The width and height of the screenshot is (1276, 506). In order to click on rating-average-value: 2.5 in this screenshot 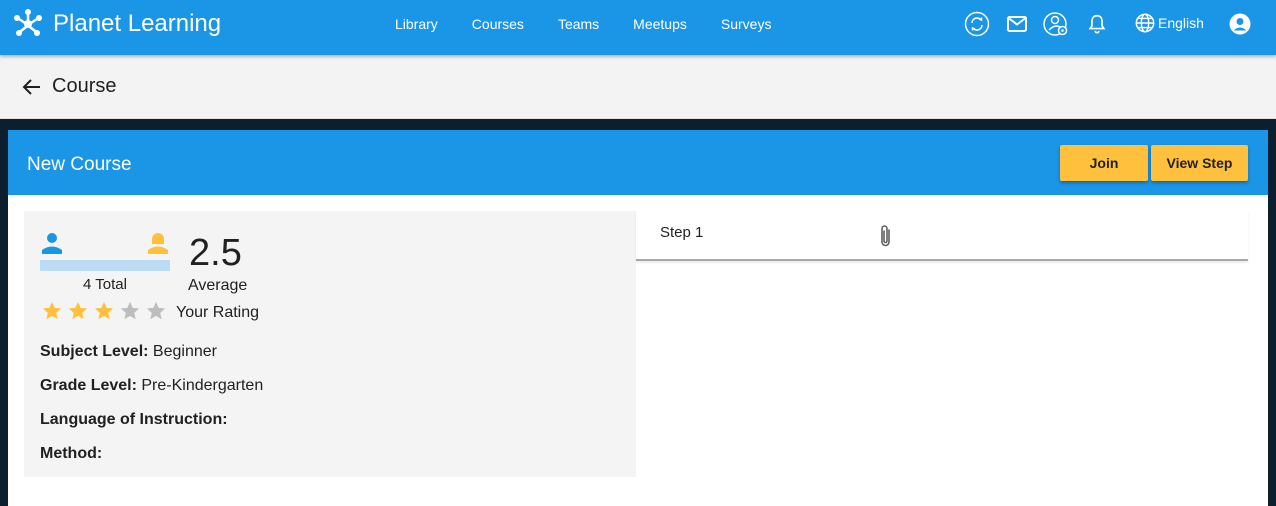, I will do `click(215, 253)`.